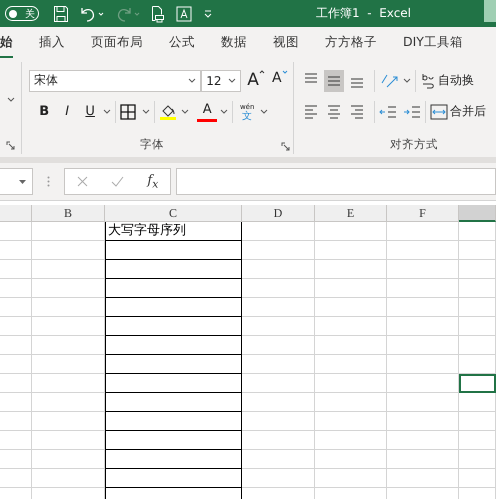 The image size is (496, 499). I want to click on enter-icon, so click(117, 181).